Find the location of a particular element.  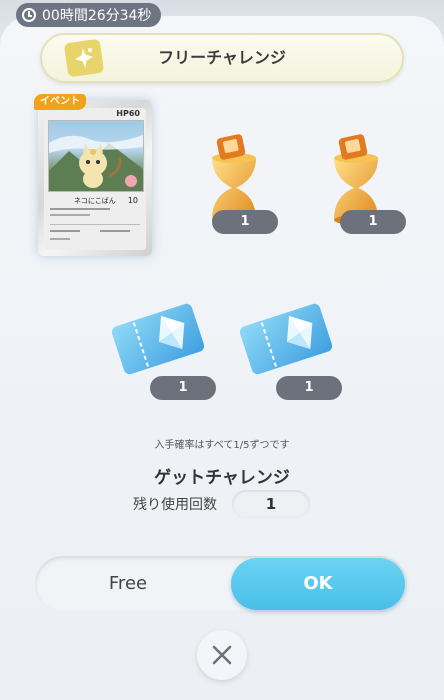

card-art is located at coordinates (96, 156).